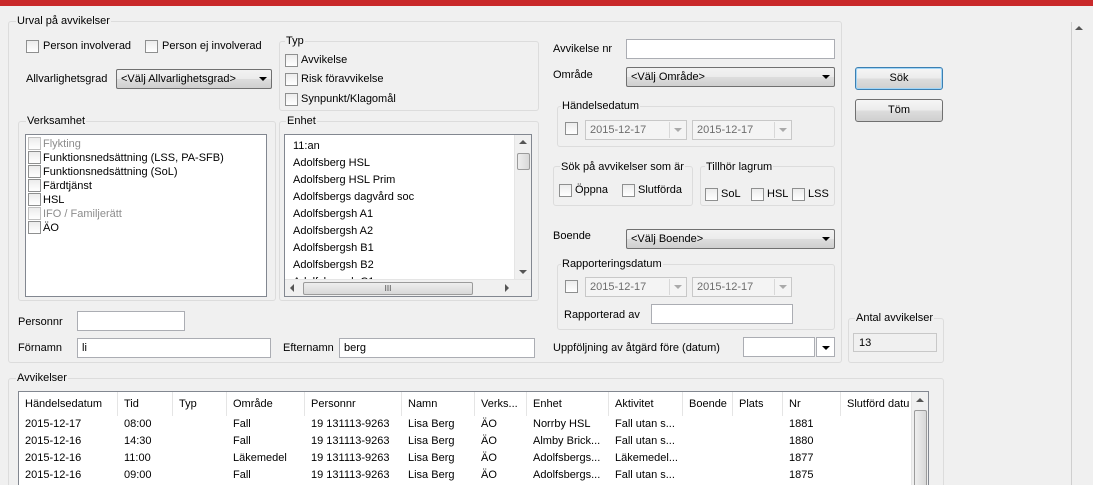 This screenshot has width=1093, height=485. I want to click on slutforda-checkbox, so click(628, 190).